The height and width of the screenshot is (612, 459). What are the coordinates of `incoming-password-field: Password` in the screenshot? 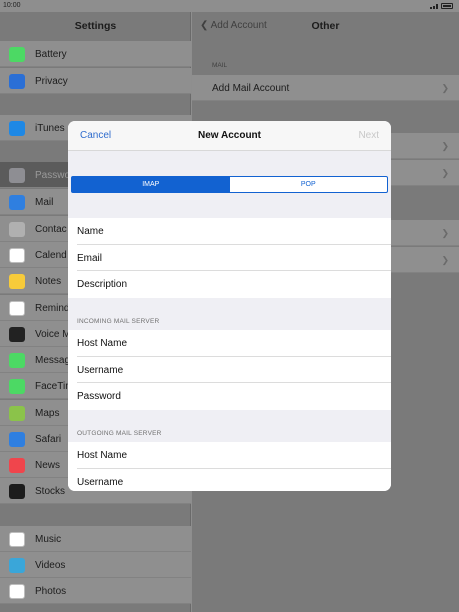 It's located at (229, 396).